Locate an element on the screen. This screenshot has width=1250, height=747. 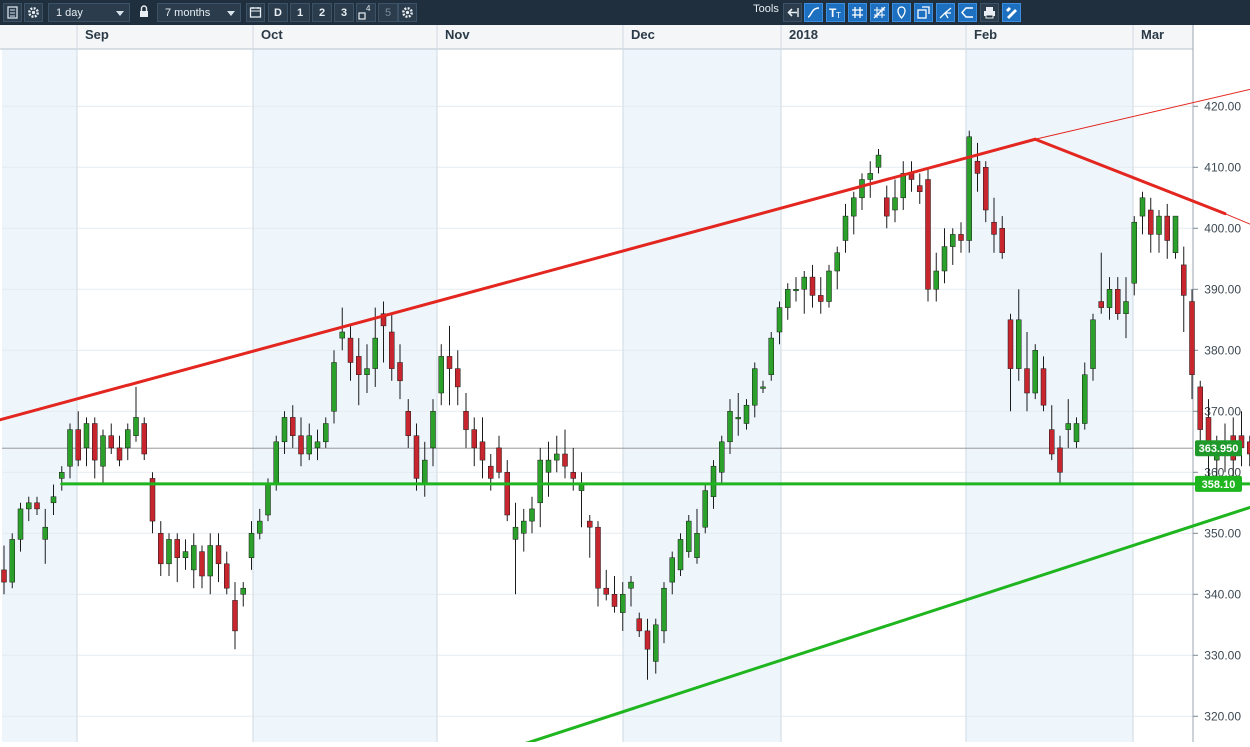
period-d-button: D is located at coordinates (278, 12).